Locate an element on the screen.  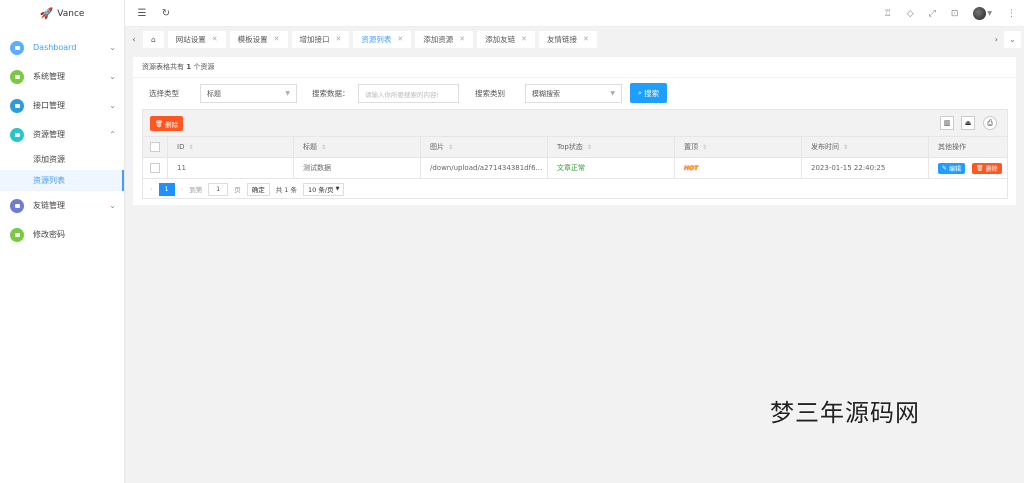
goto-page-input: 1 is located at coordinates (218, 189).